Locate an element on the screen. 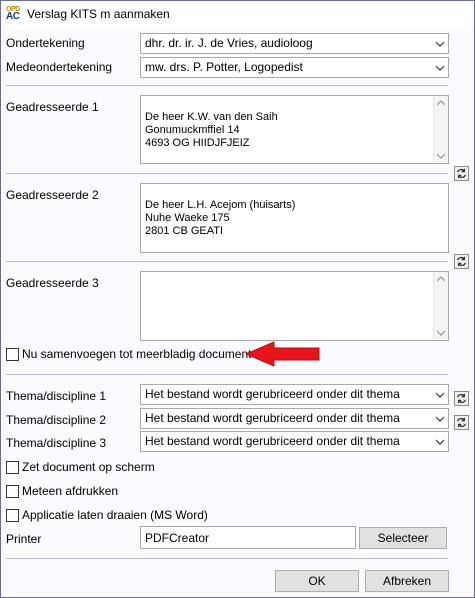 Image resolution: width=475 pixels, height=598 pixels. samenvoegen-checkbox-row: Nu samenvoegen tot meerbladig document is located at coordinates (128, 355).